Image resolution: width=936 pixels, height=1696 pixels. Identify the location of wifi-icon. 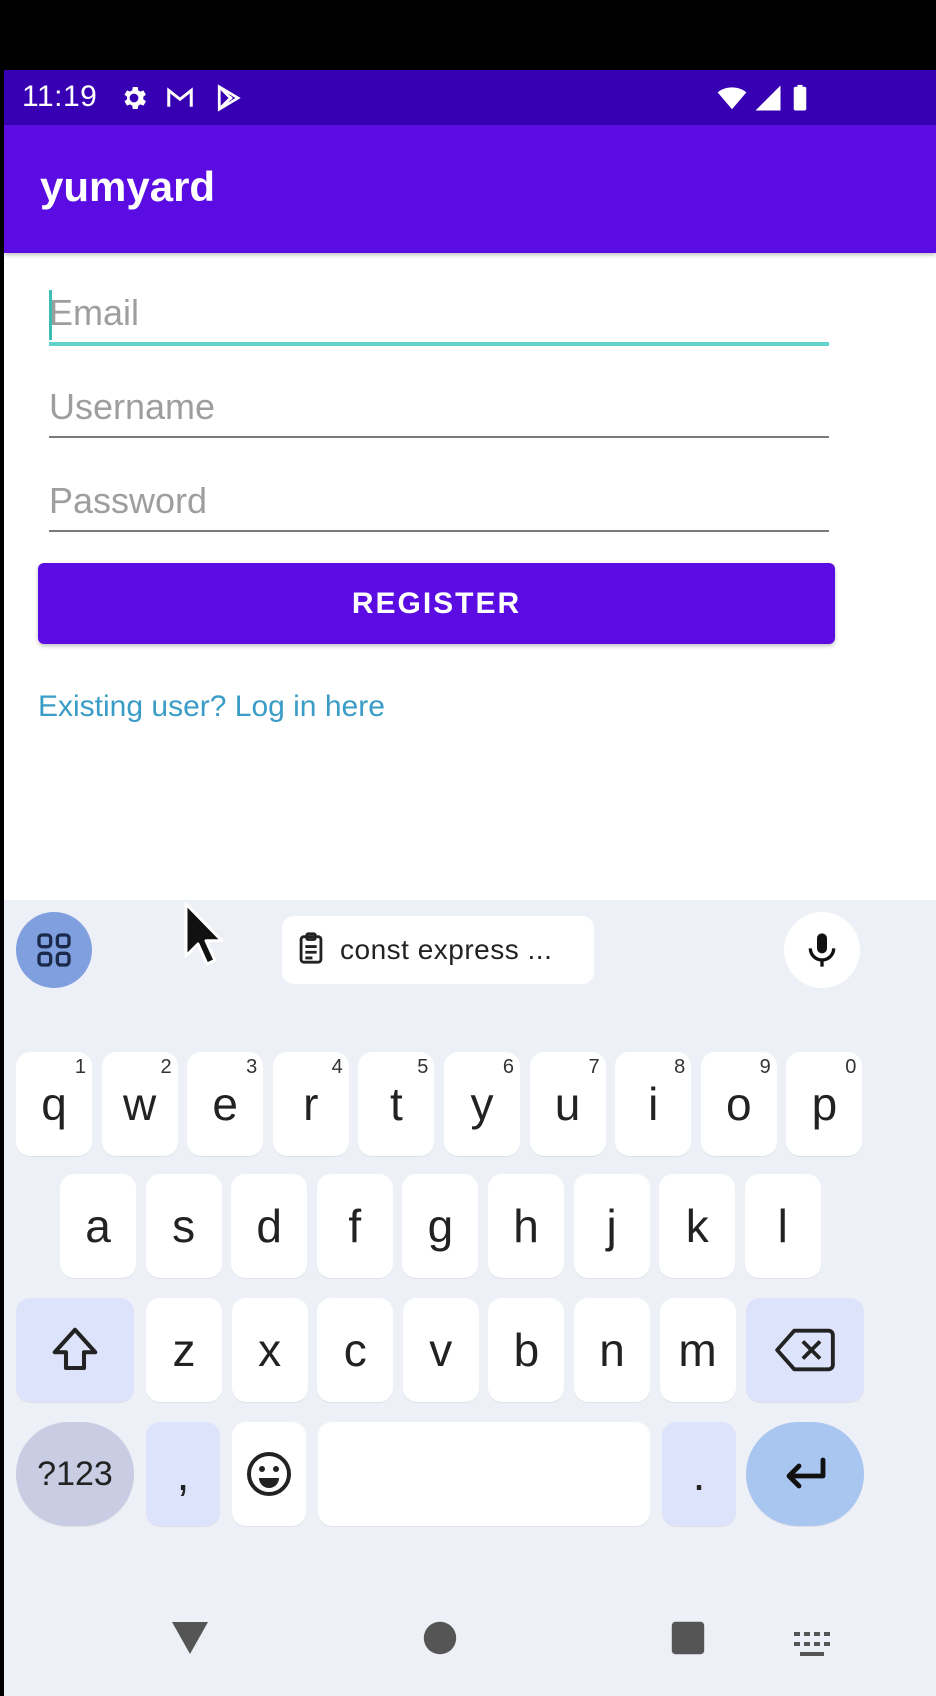
(732, 98).